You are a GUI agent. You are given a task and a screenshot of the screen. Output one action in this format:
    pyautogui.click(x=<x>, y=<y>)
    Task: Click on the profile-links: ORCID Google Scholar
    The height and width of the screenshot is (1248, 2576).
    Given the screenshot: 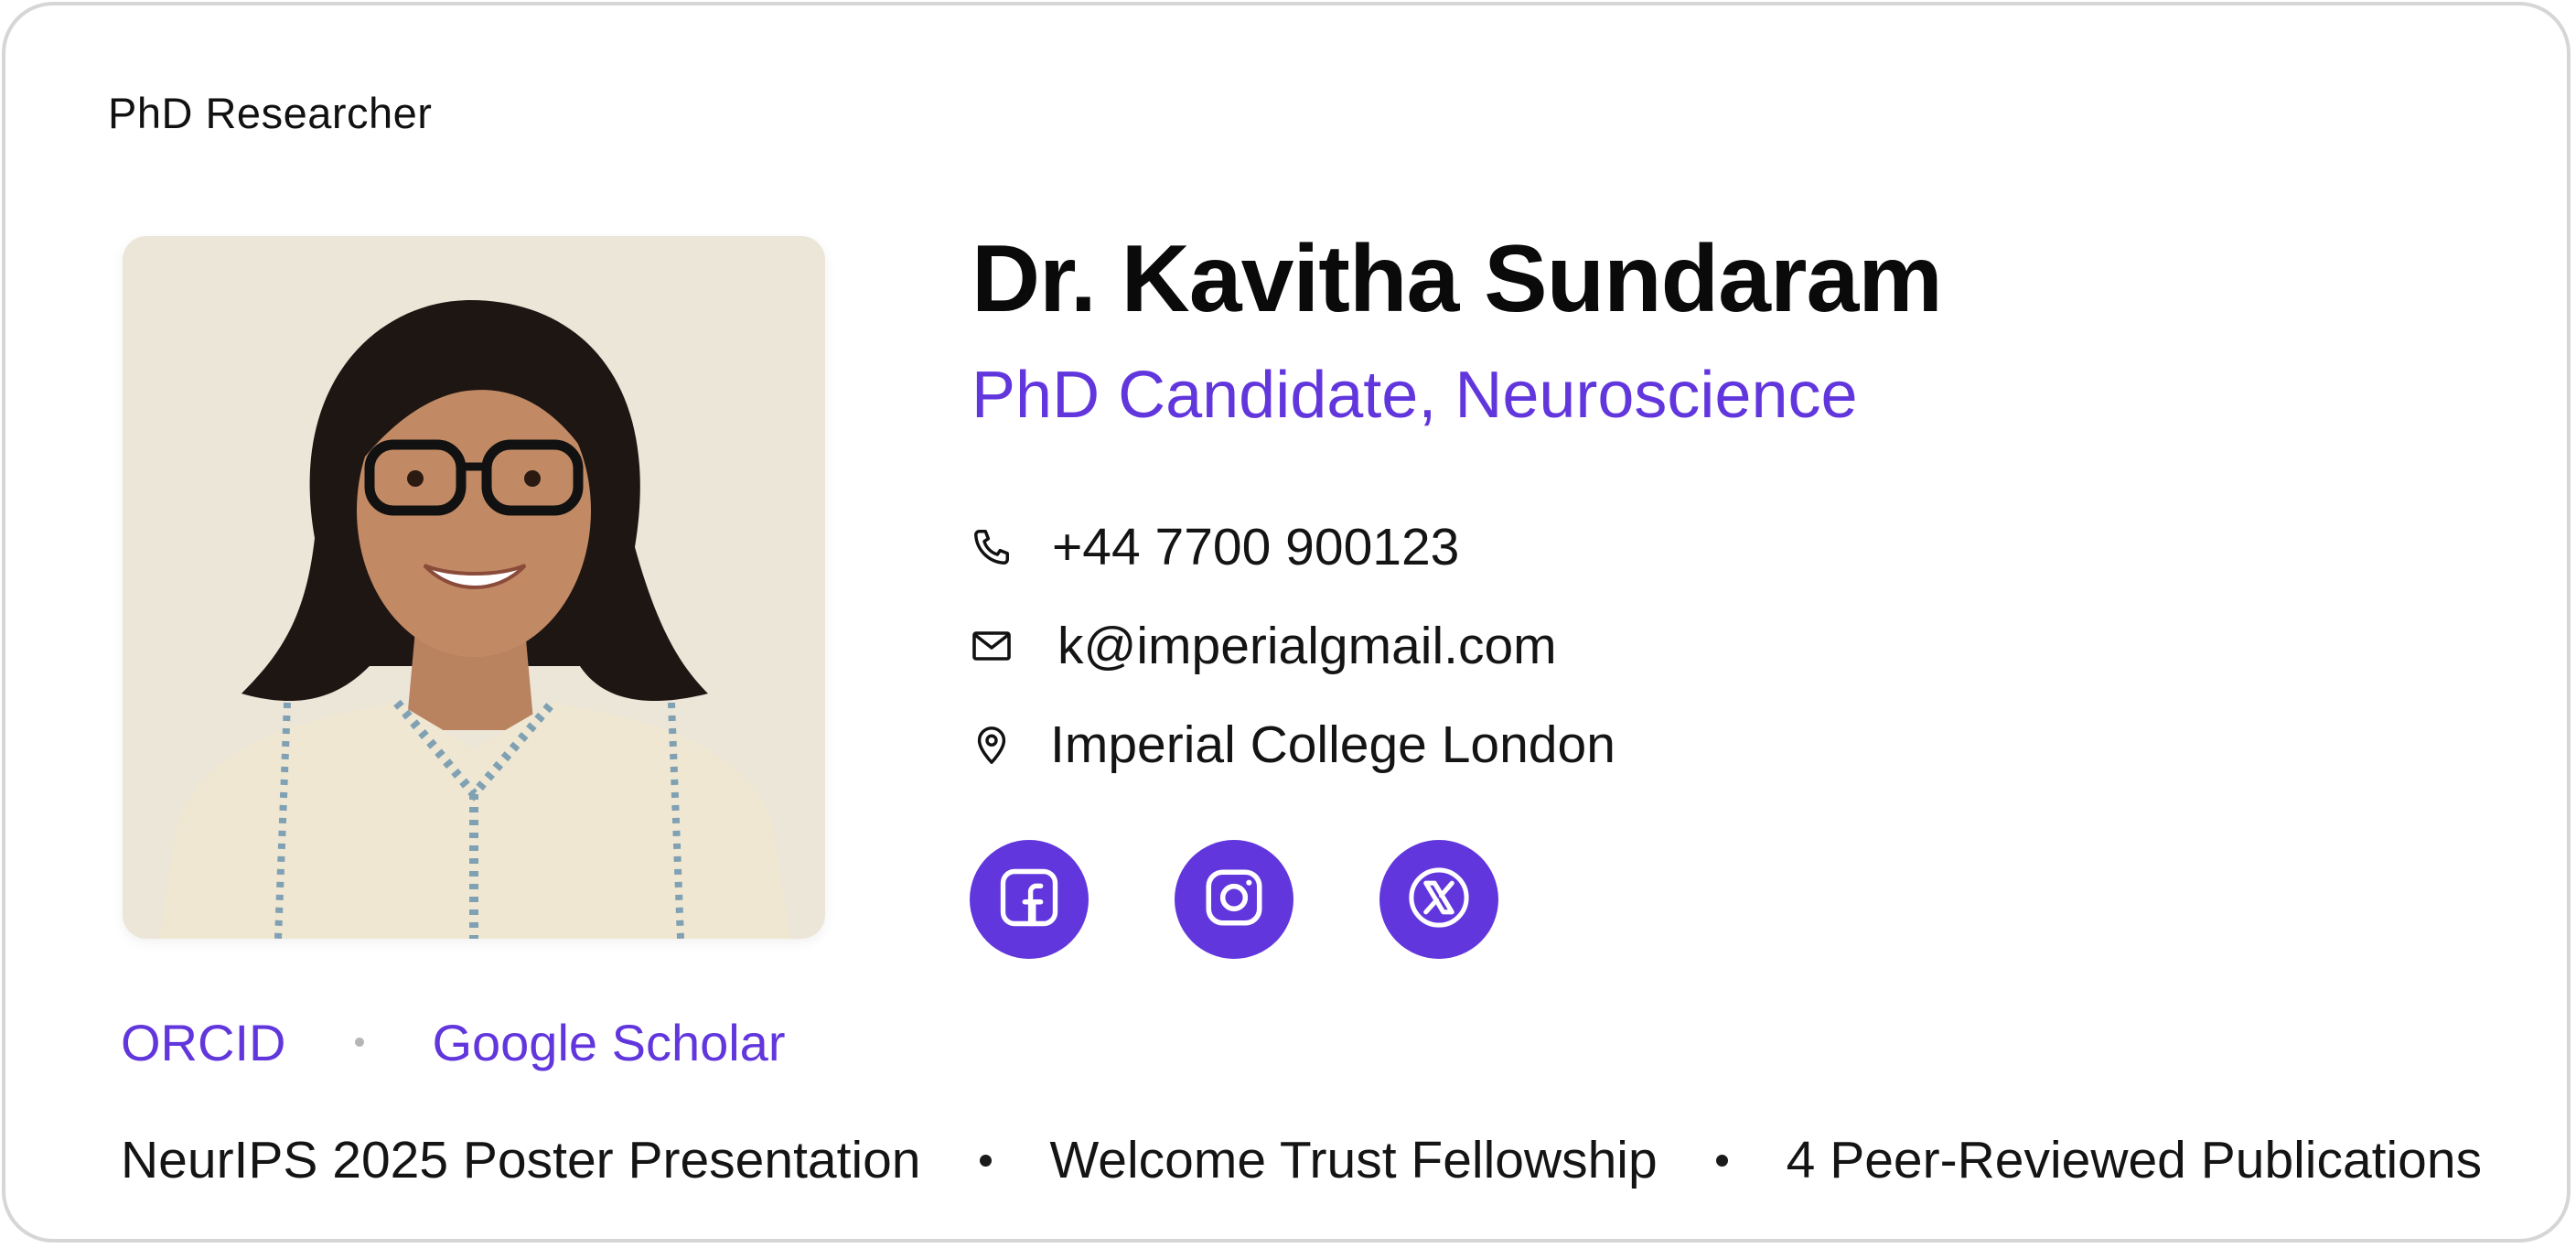 What is the action you would take?
    pyautogui.click(x=453, y=1042)
    